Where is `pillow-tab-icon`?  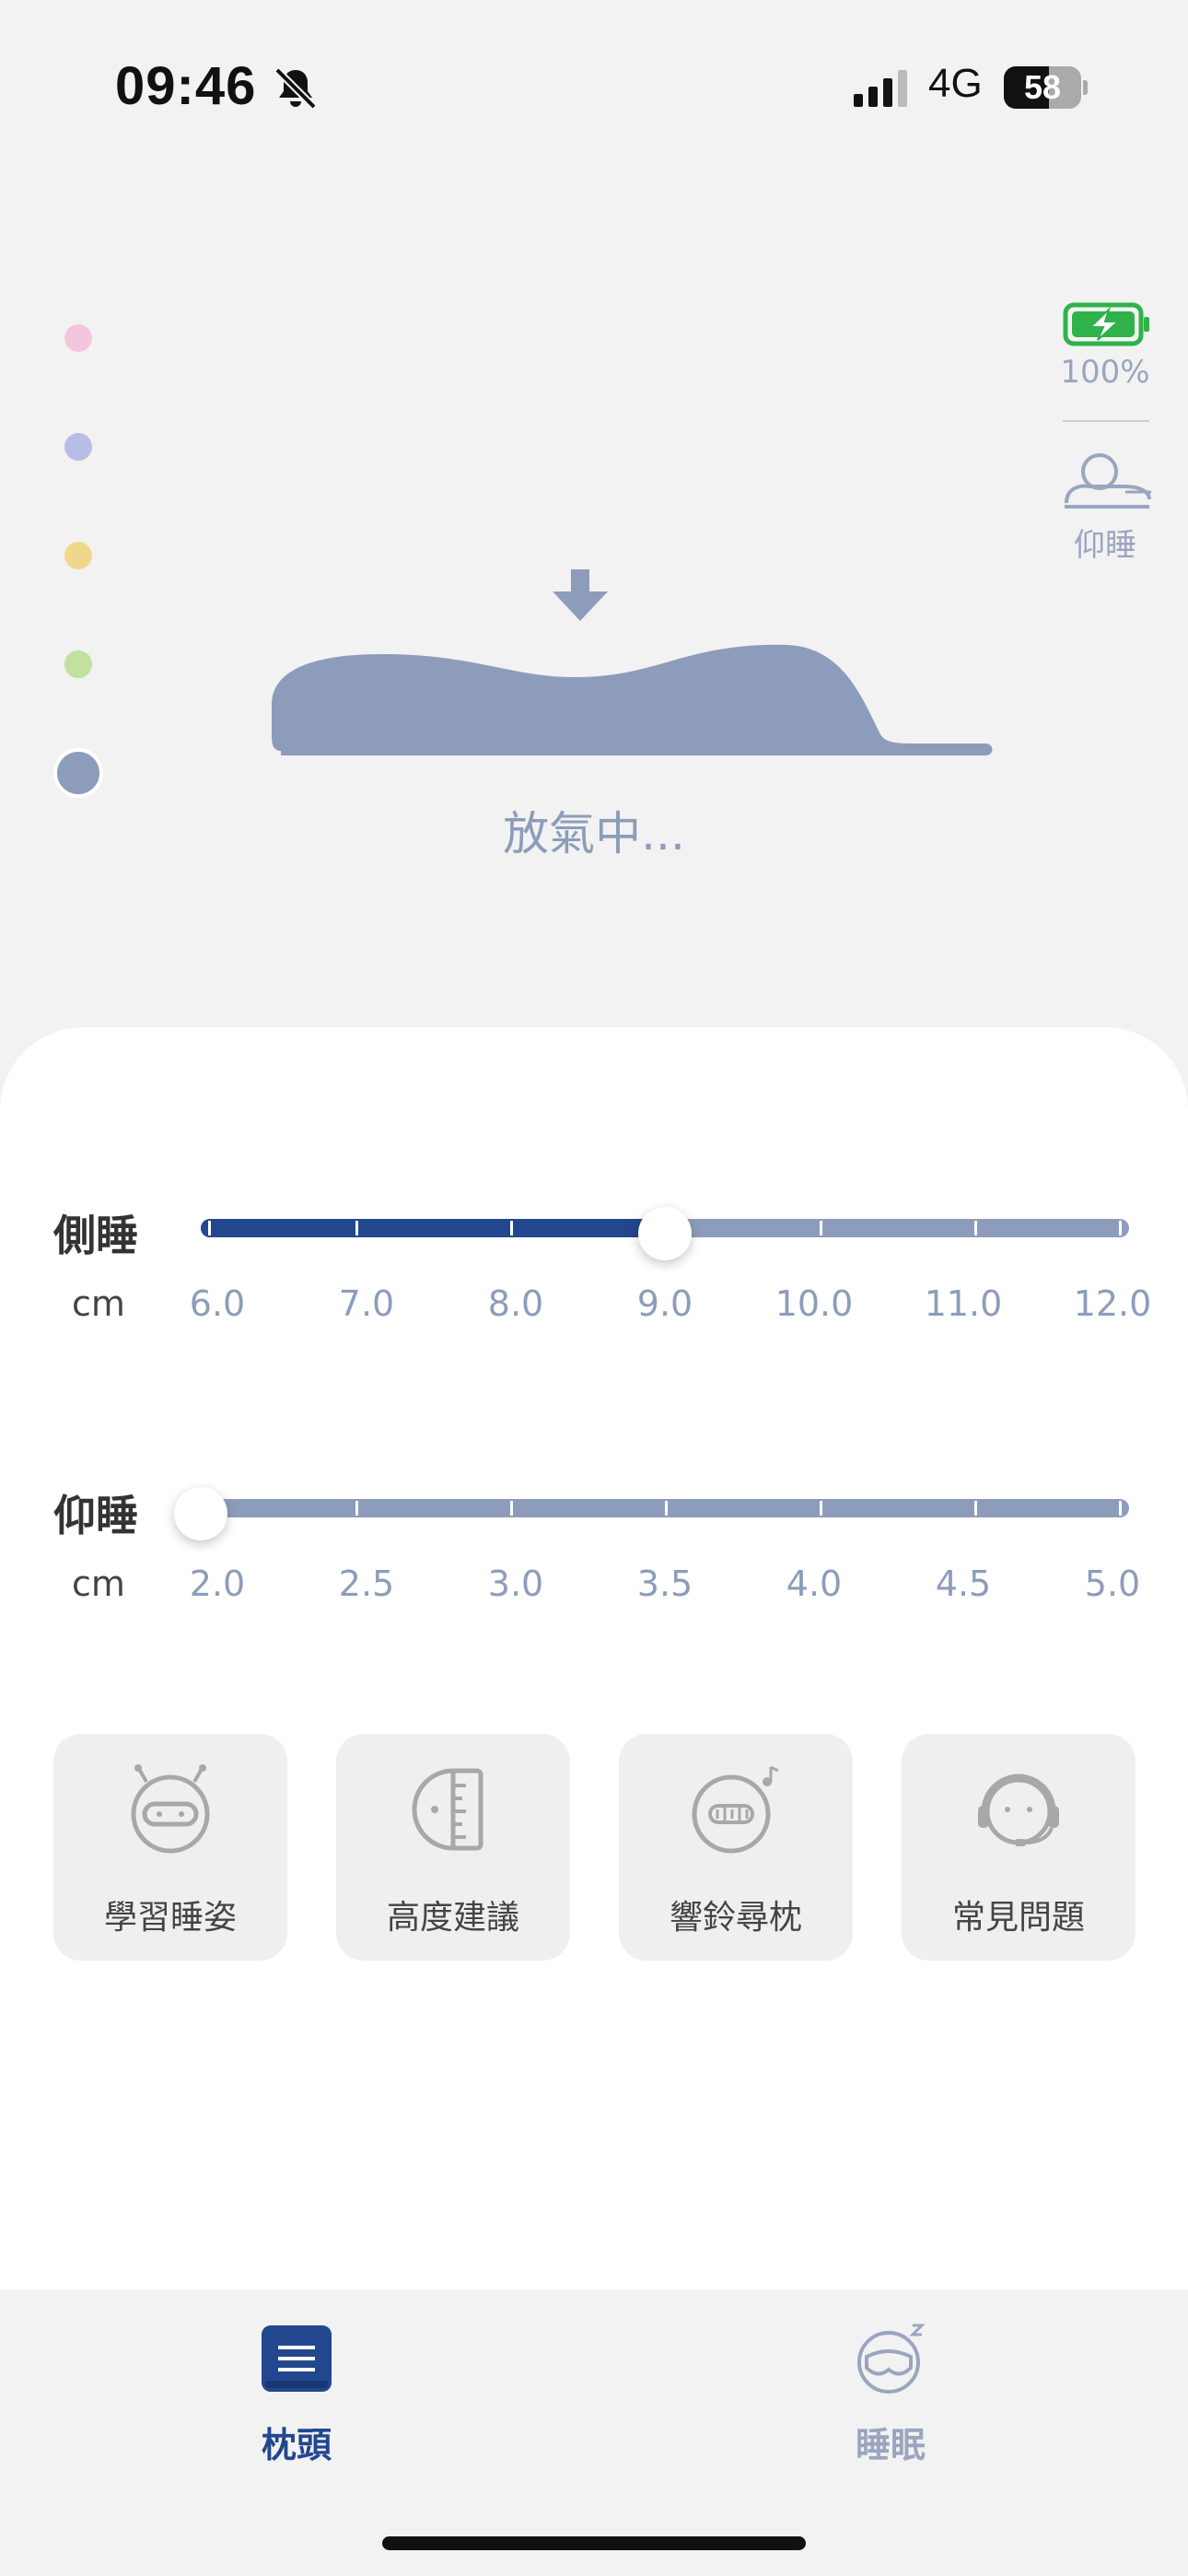 pillow-tab-icon is located at coordinates (297, 2358).